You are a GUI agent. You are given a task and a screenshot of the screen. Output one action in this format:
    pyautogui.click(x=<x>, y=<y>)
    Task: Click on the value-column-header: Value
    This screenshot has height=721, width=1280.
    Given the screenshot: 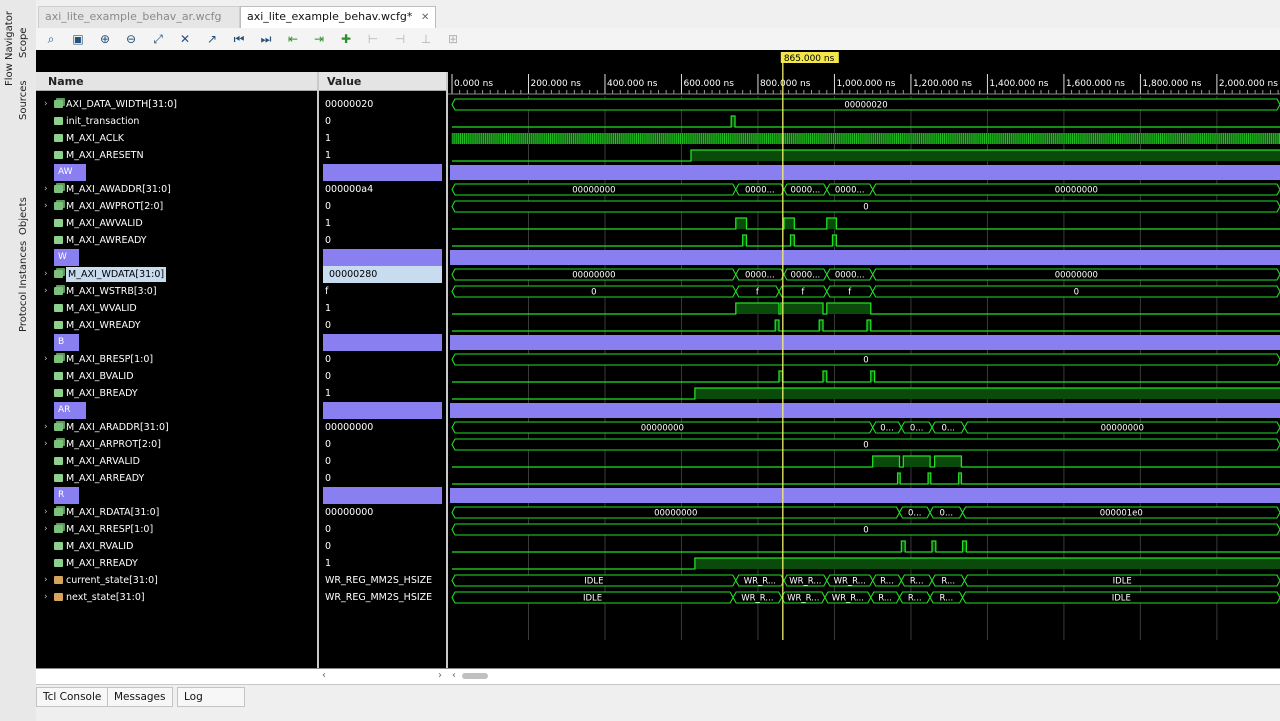 What is the action you would take?
    pyautogui.click(x=382, y=81)
    